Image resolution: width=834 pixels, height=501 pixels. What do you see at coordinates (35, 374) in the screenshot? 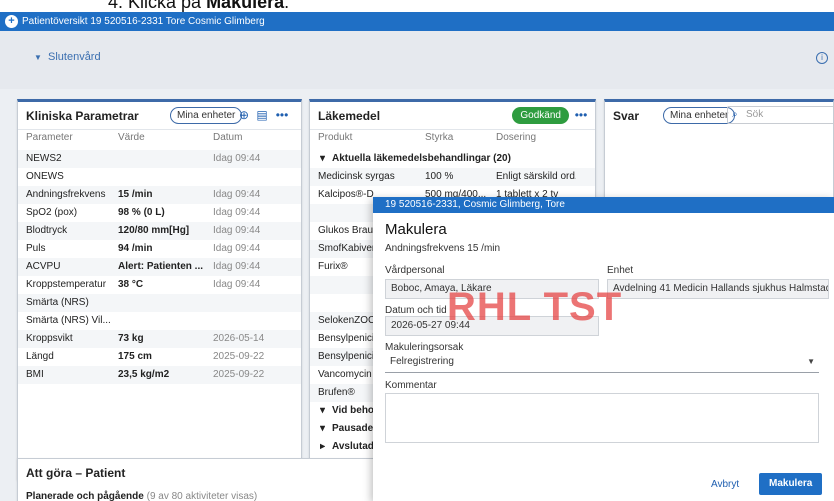
I see `param-name: BMI` at bounding box center [35, 374].